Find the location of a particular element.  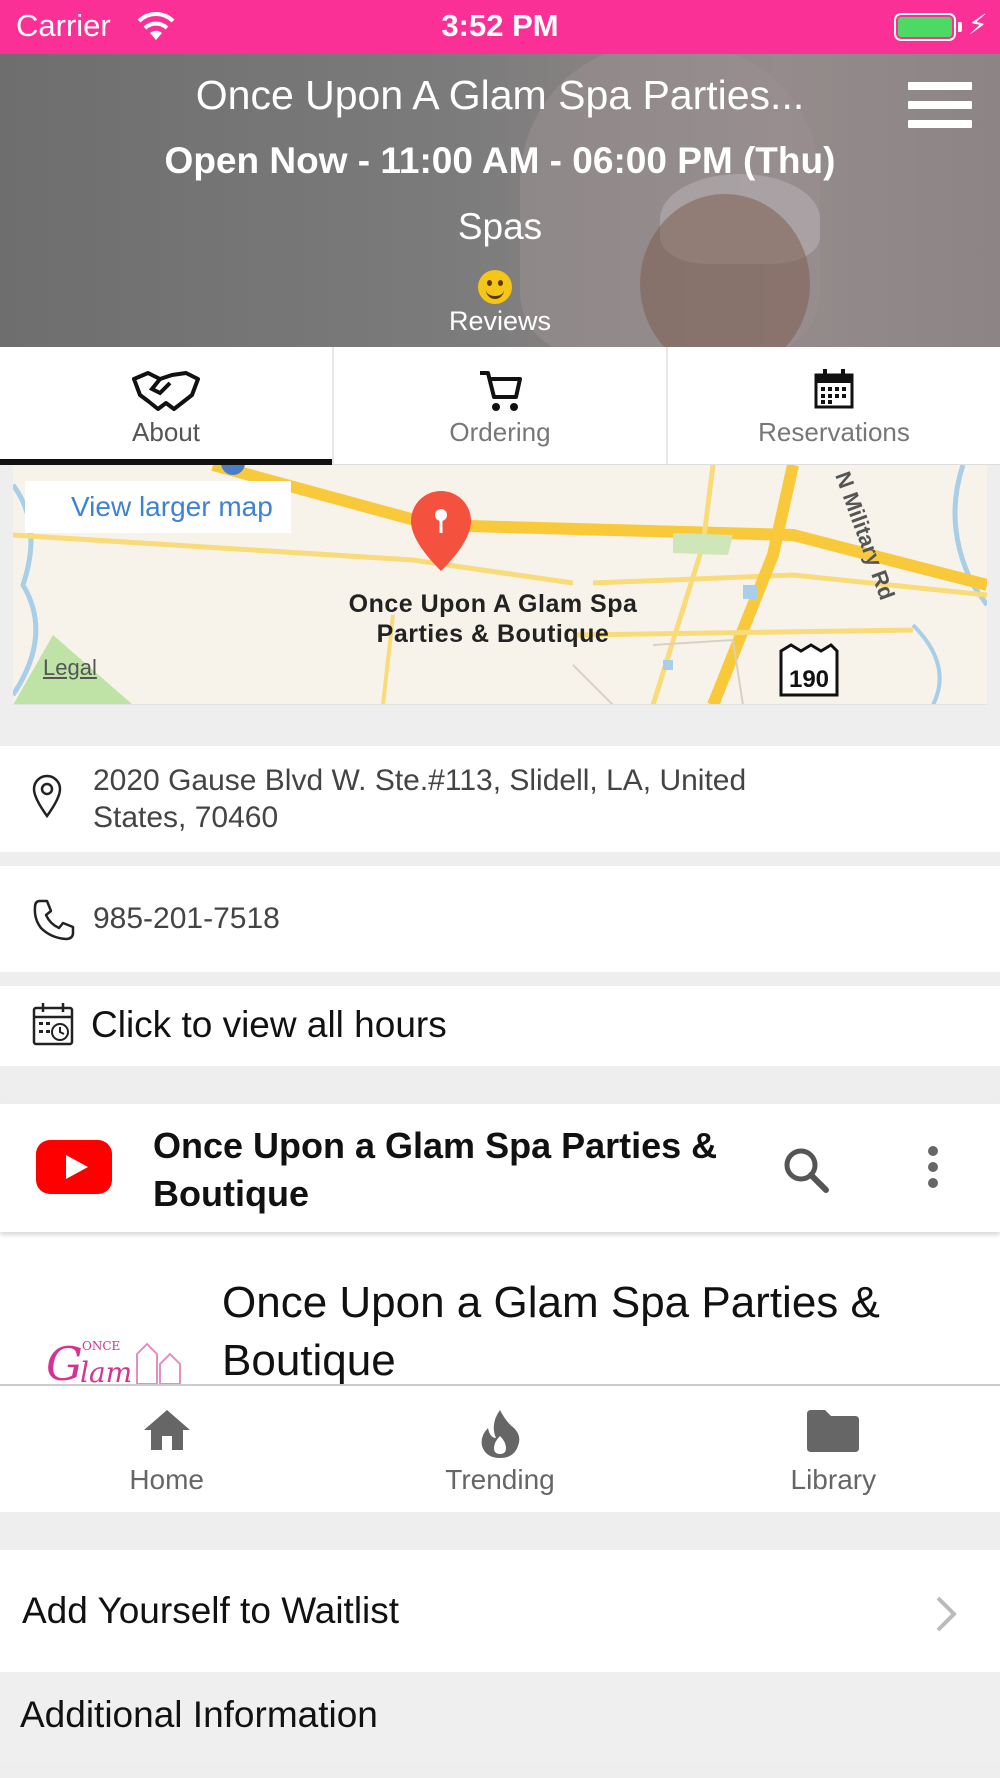

section-tabs: About Ordering Reservations is located at coordinates (500, 406).